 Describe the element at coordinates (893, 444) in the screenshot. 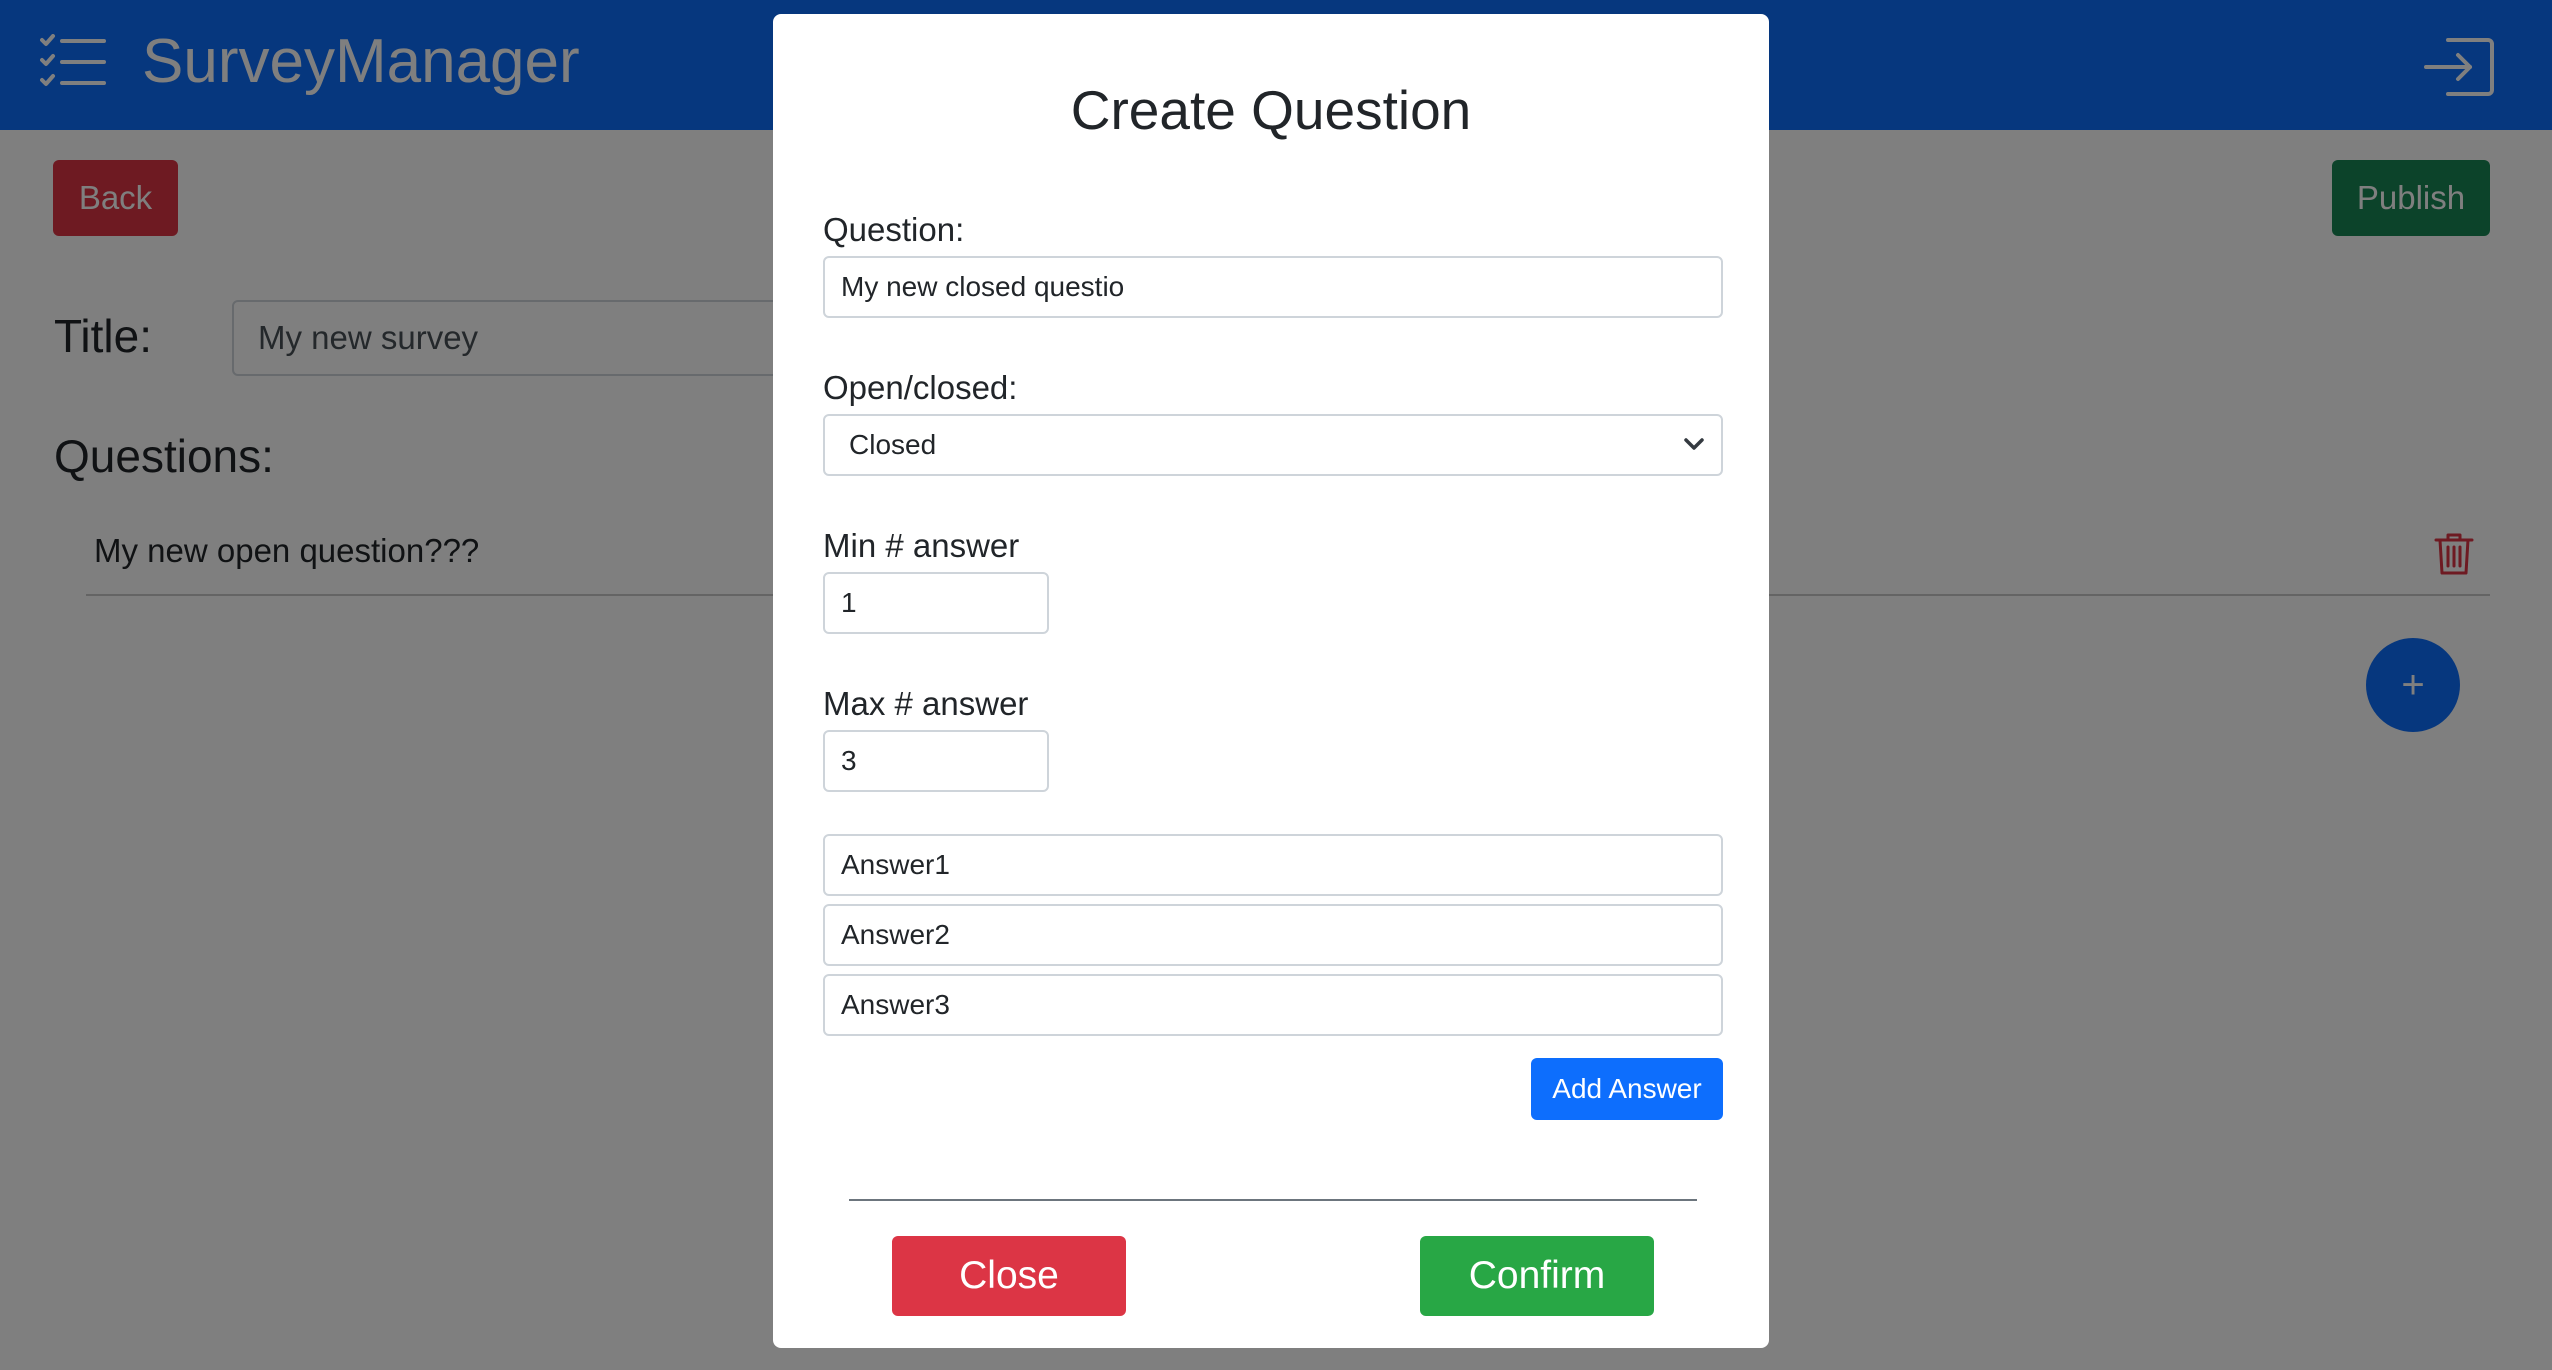

I see `type-select-value: Closed` at that location.